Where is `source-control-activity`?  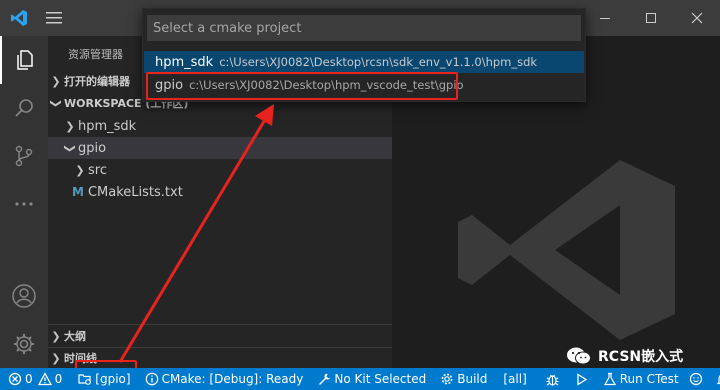
source-control-activity is located at coordinates (24, 156).